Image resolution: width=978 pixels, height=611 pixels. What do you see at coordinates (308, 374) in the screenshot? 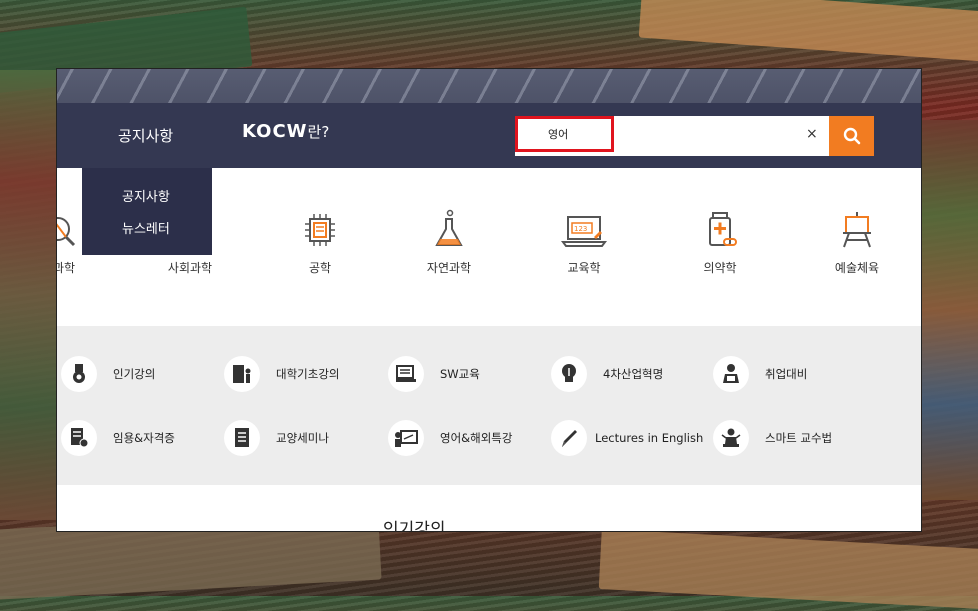
I see `quick-link-label: 대학기초강의` at bounding box center [308, 374].